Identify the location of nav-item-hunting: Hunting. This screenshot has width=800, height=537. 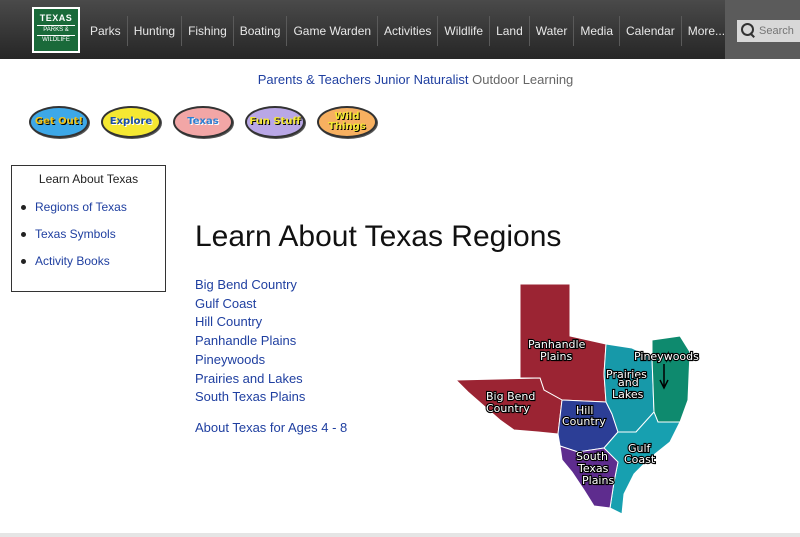
(155, 31).